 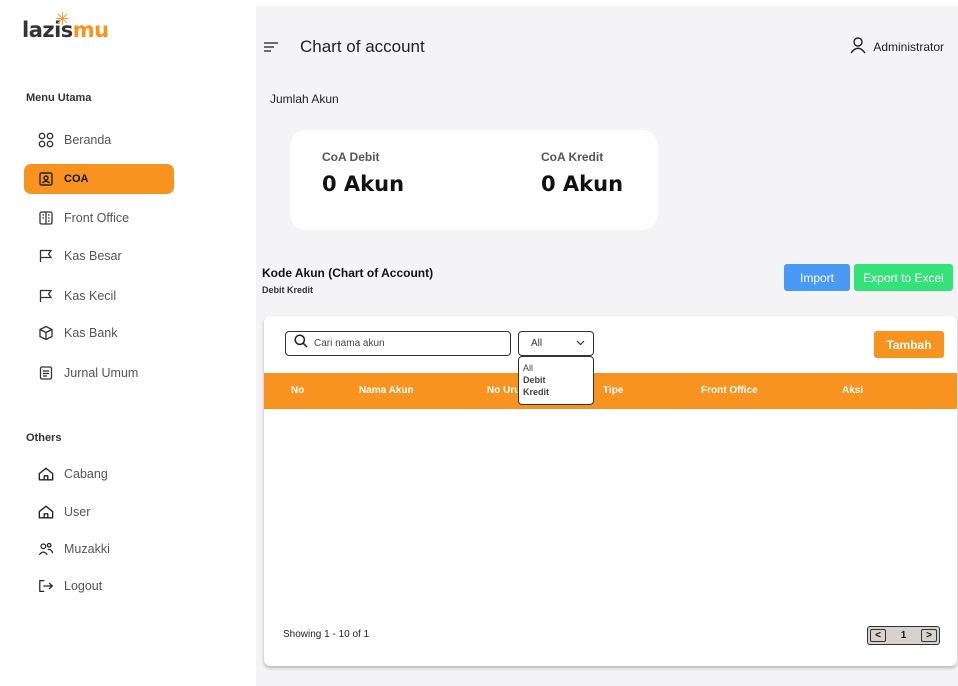 I want to click on sidebar-item-user: User, so click(x=99, y=512).